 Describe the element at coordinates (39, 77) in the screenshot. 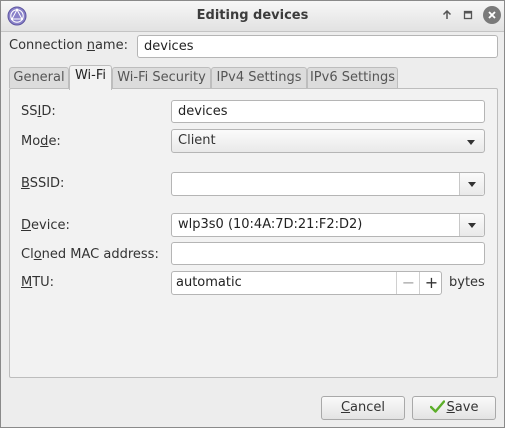

I see `tab-general: General` at that location.